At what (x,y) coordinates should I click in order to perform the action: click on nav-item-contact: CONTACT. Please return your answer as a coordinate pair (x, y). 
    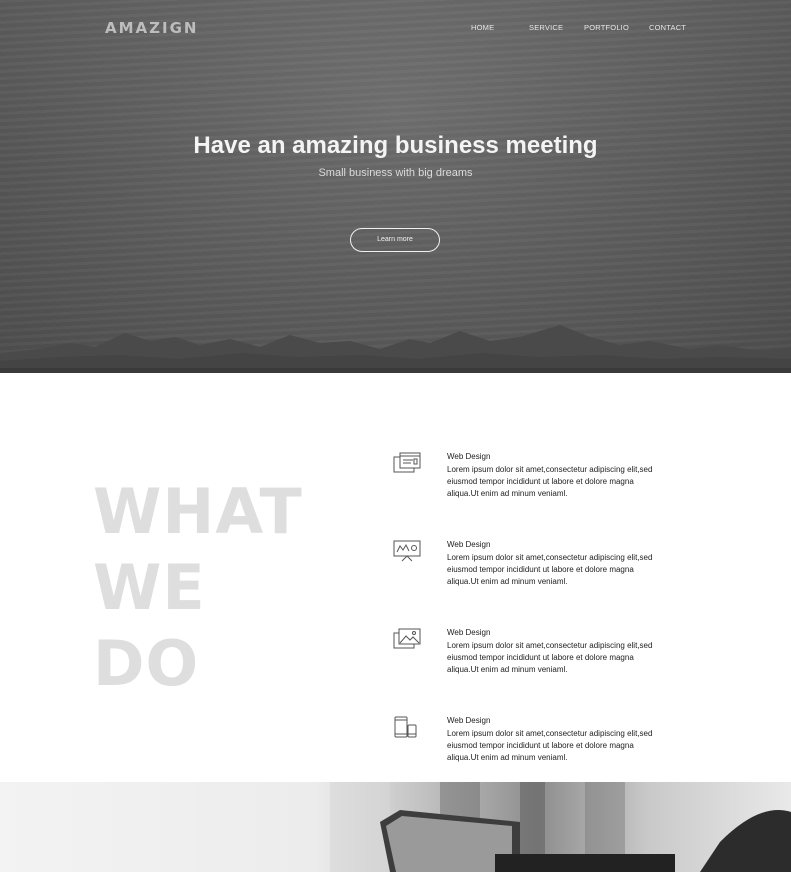
    Looking at the image, I should click on (667, 28).